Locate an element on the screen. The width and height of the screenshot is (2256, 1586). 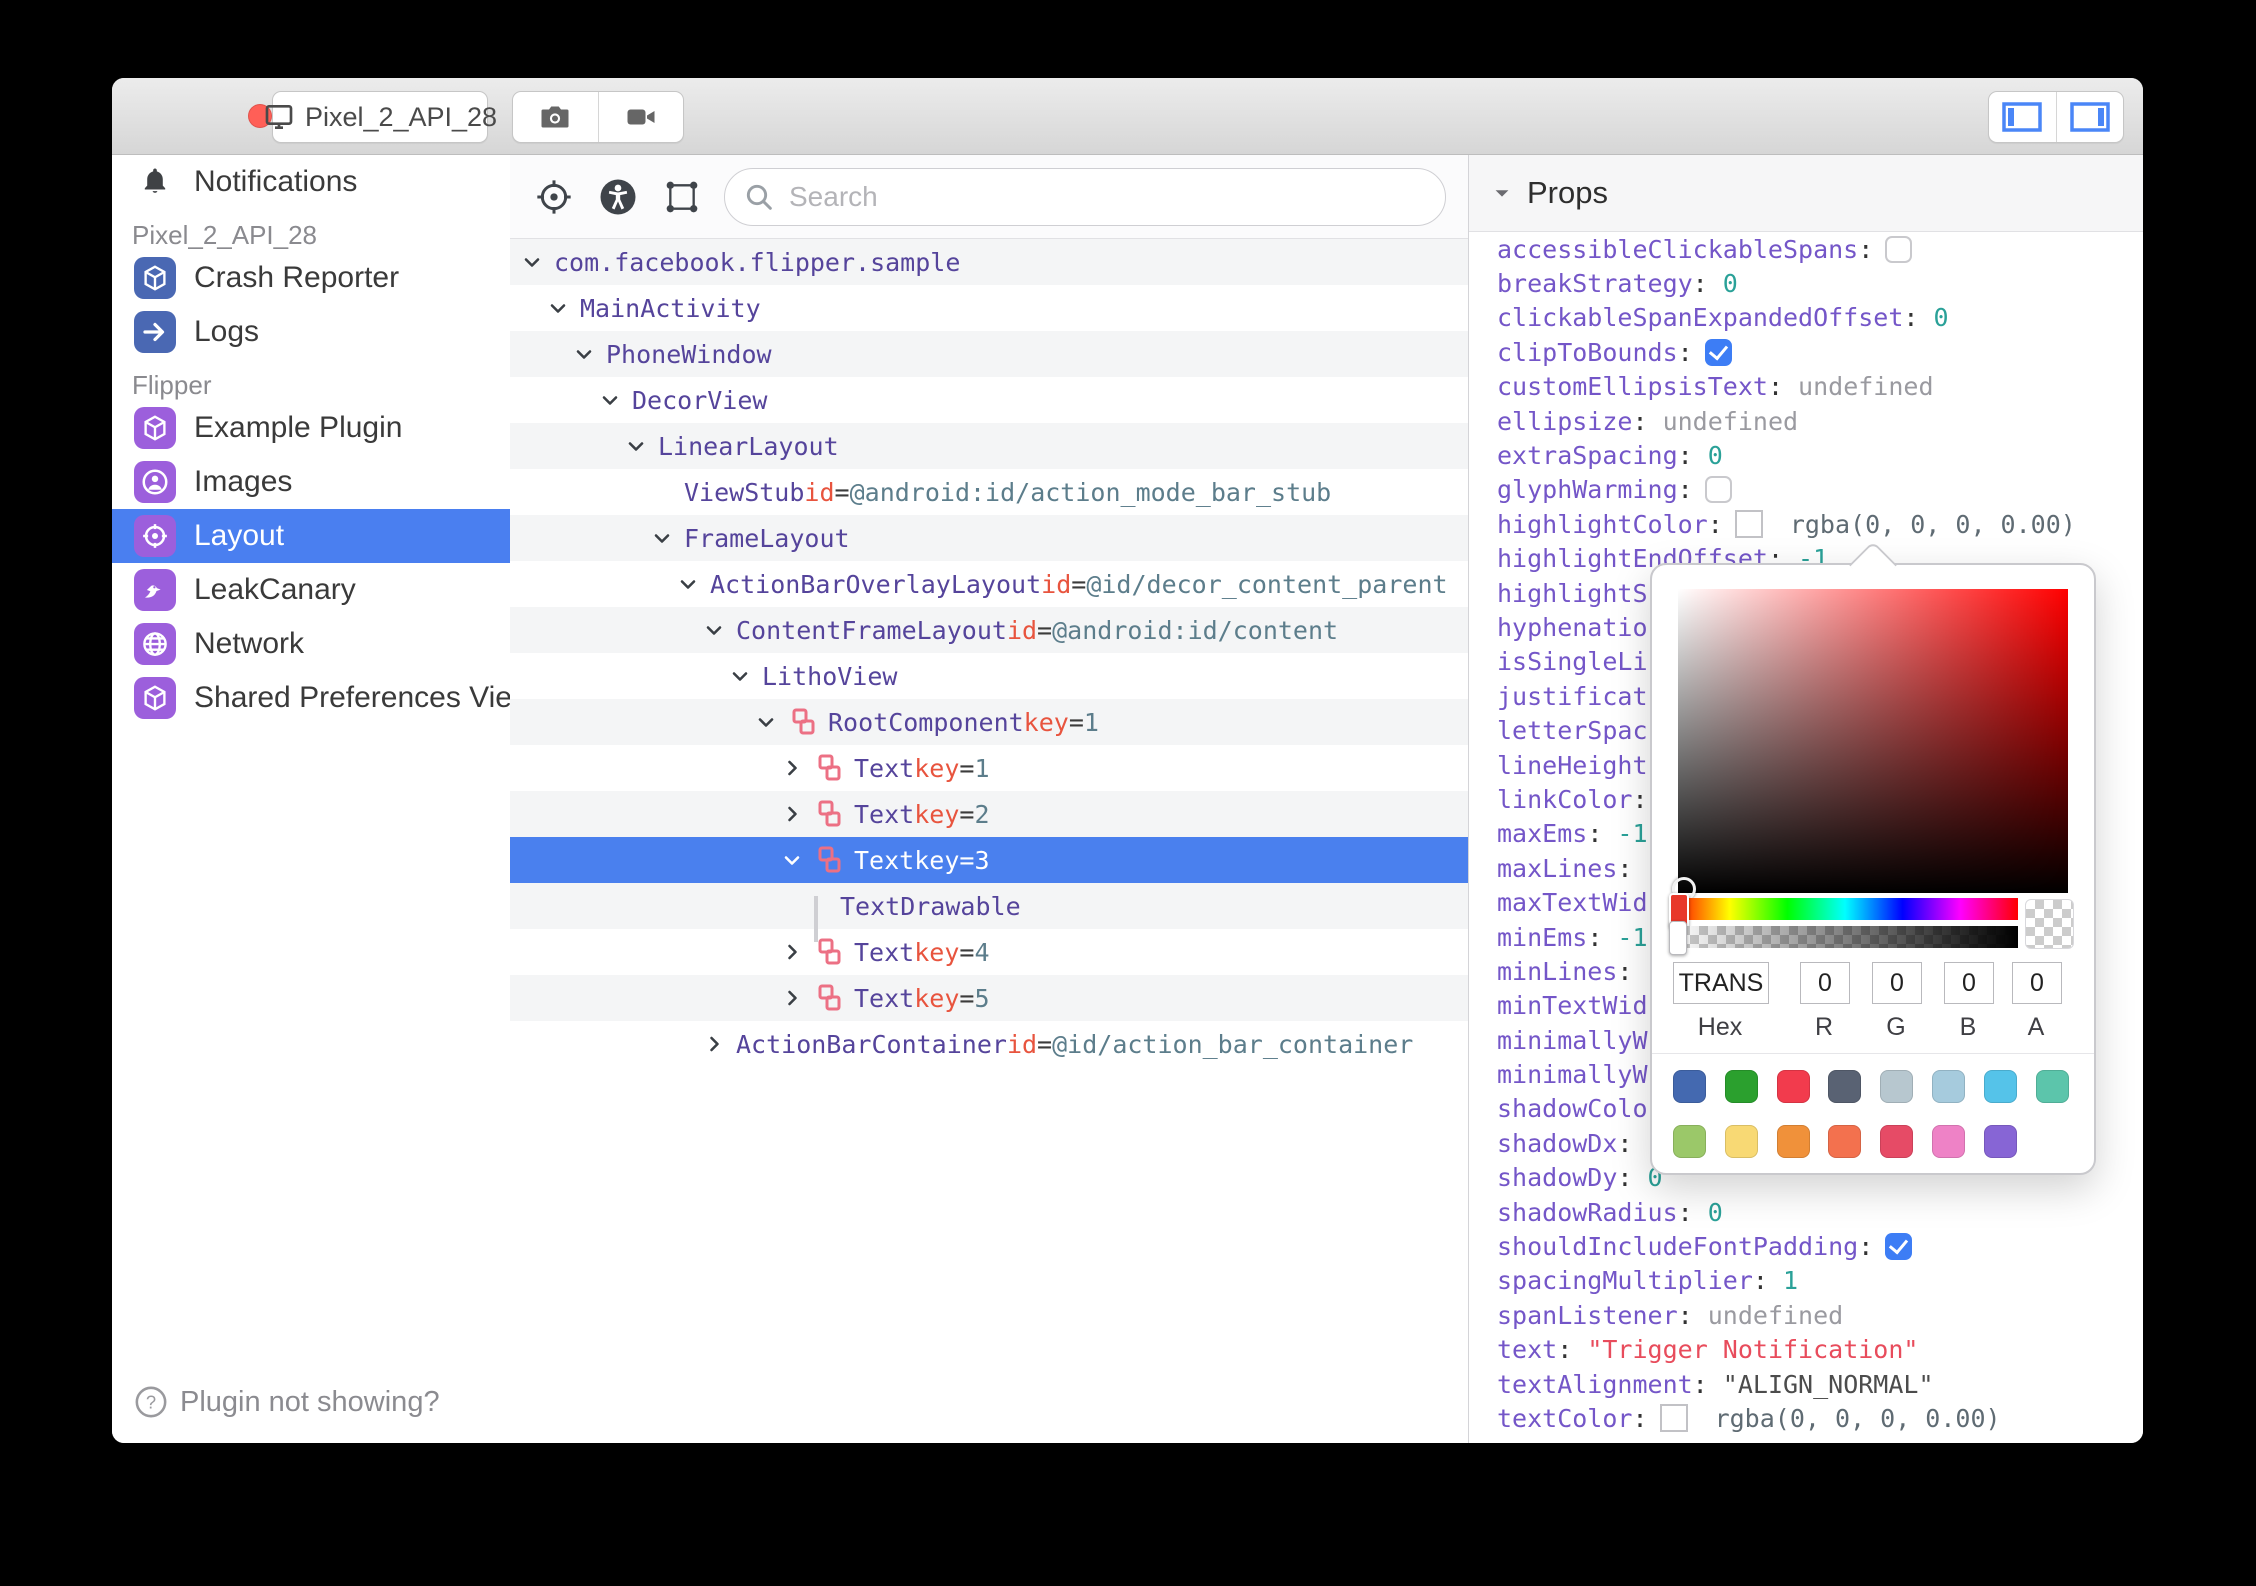
plugin-help-link: ? Plugin not showing? is located at coordinates (287, 1402).